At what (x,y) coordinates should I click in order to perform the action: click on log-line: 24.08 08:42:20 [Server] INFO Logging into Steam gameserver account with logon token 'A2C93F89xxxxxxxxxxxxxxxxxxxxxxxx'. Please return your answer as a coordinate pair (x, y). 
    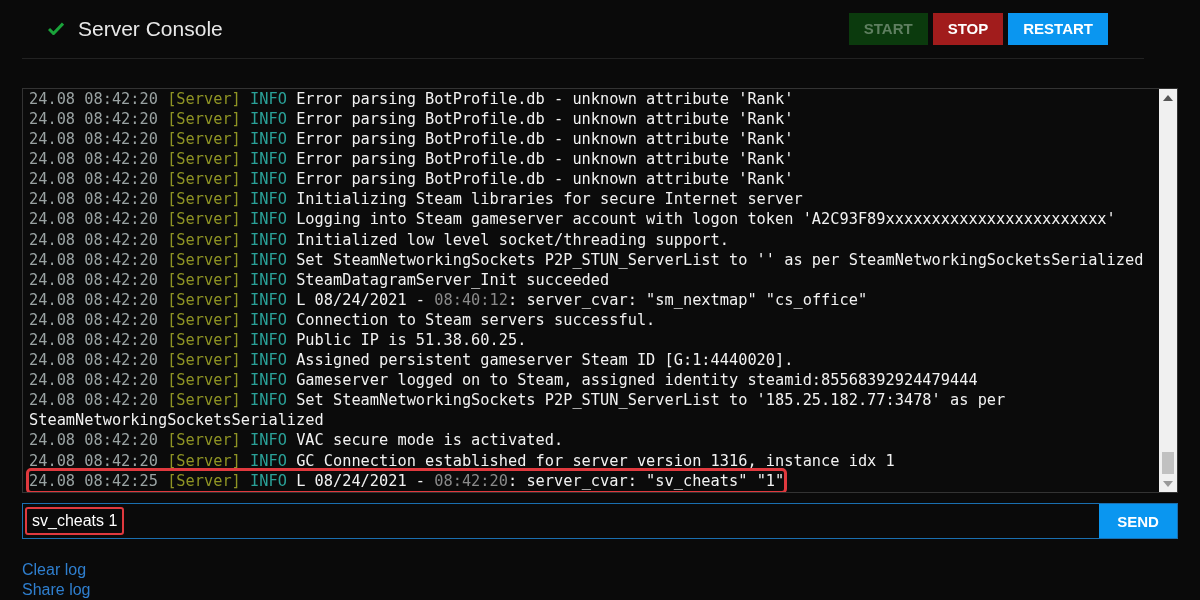
    Looking at the image, I should click on (573, 219).